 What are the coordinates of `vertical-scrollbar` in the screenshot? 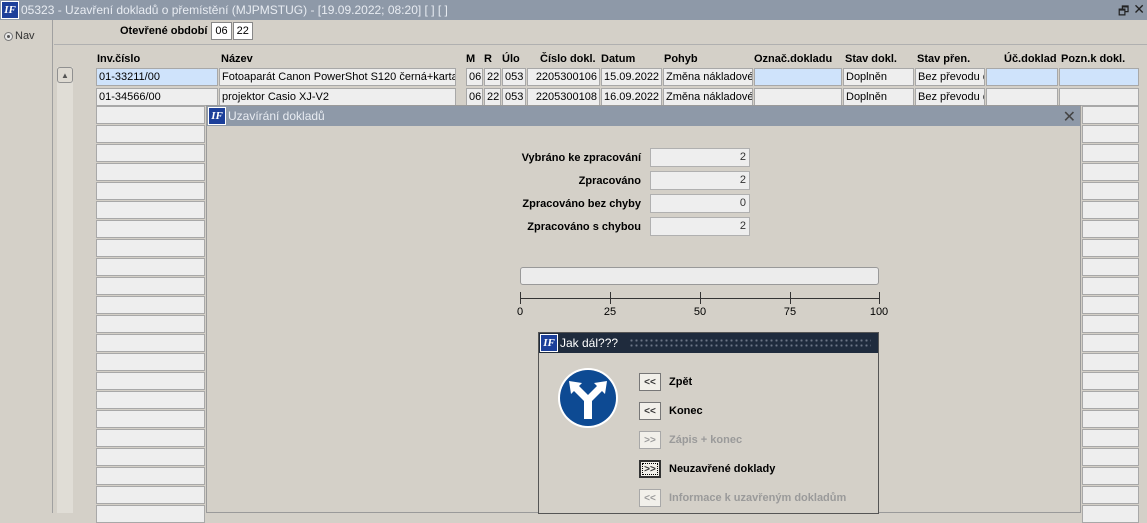 It's located at (65, 290).